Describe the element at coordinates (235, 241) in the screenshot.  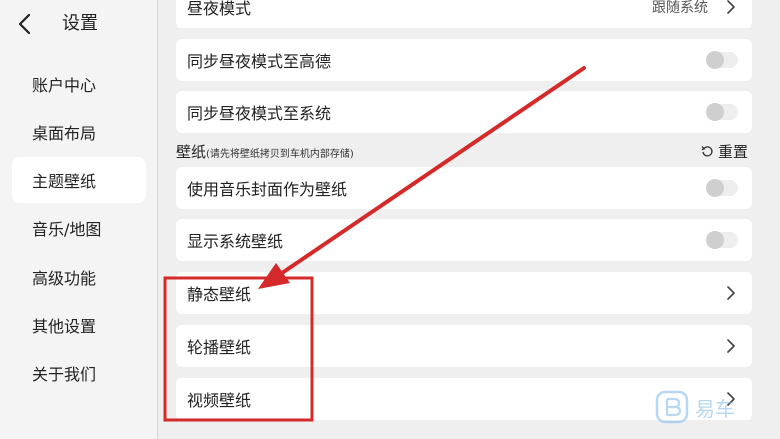
I see `row-label: 显示系统壁纸` at that location.